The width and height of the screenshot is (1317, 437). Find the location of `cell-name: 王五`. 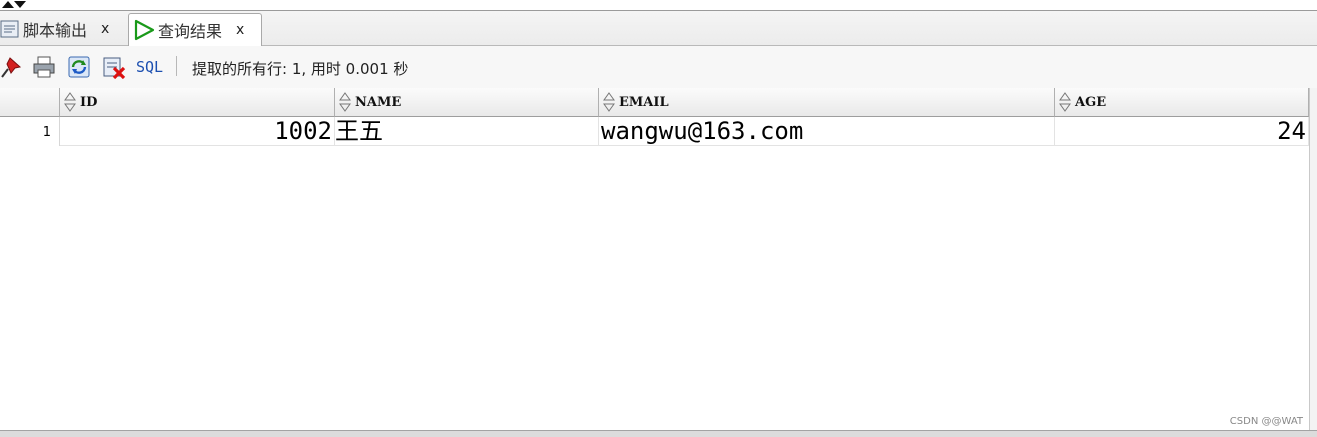

cell-name: 王五 is located at coordinates (467, 131).